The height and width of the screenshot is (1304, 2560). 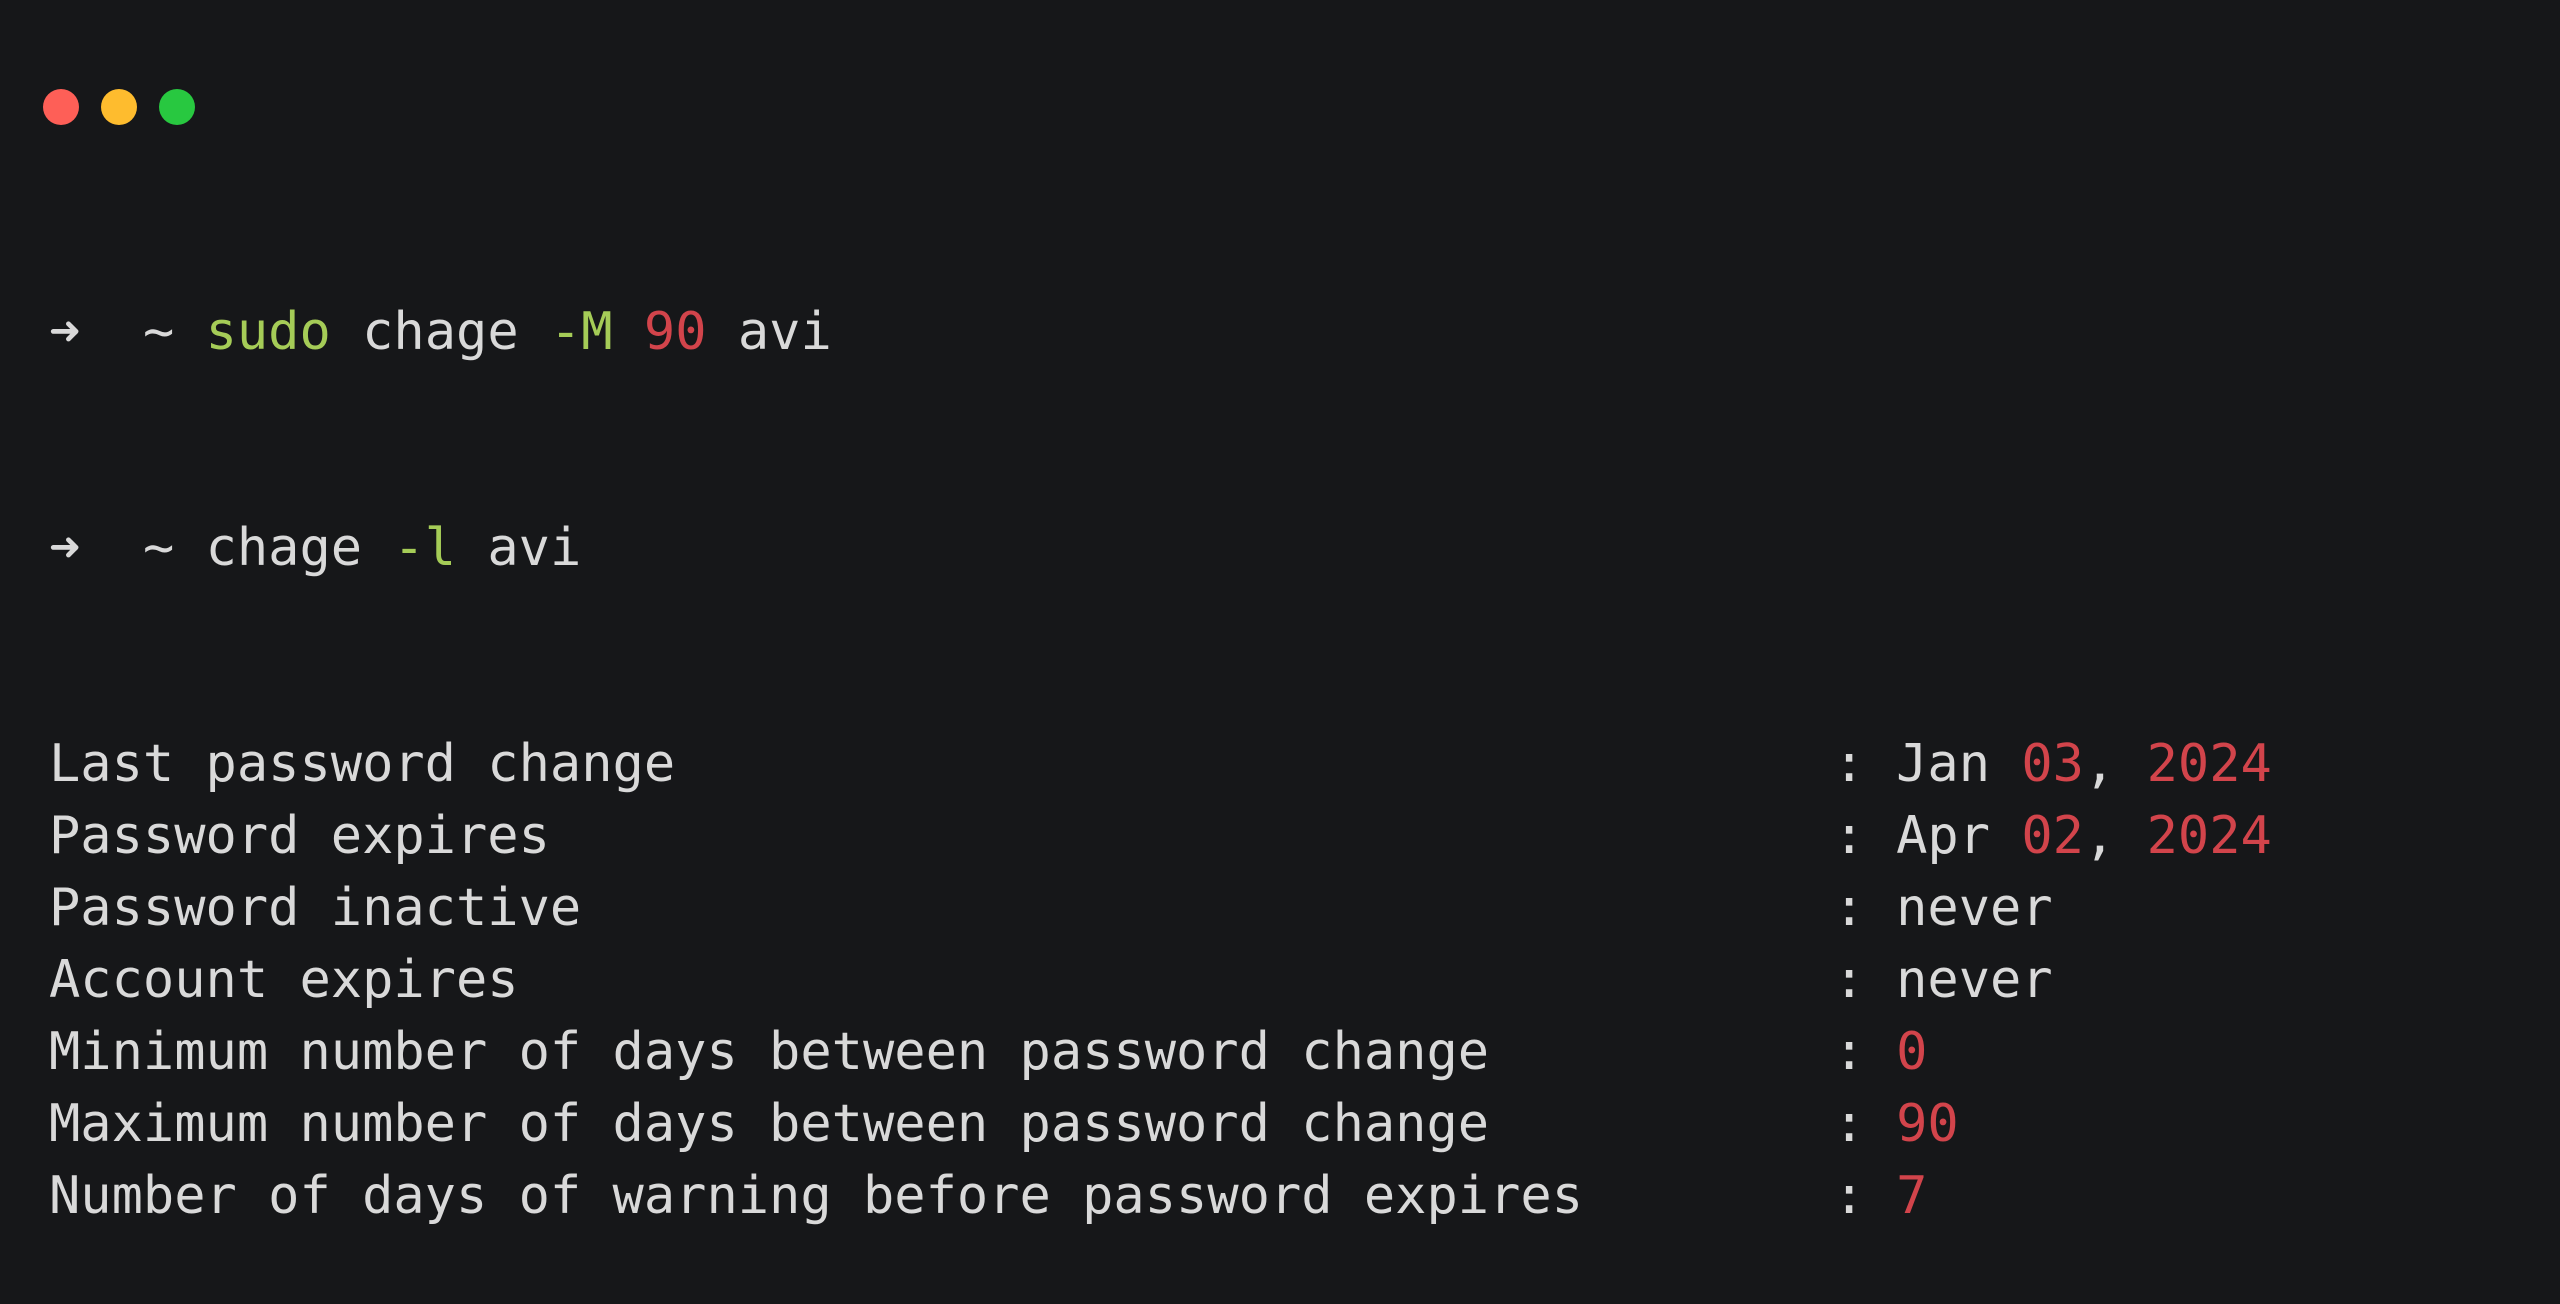 I want to click on flag: -l, so click(x=425, y=548).